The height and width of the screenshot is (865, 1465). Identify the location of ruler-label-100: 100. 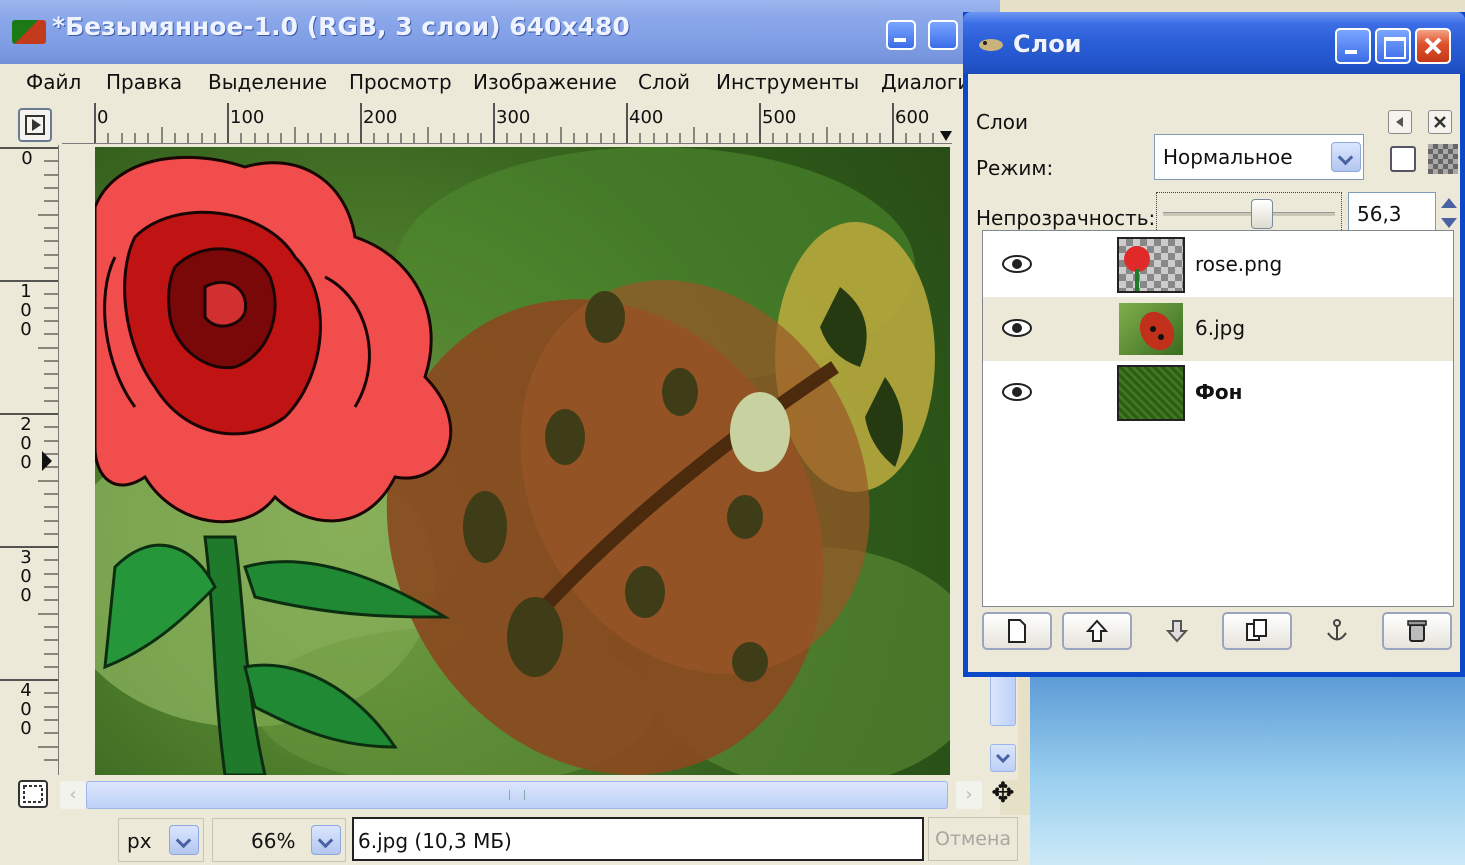
(247, 117).